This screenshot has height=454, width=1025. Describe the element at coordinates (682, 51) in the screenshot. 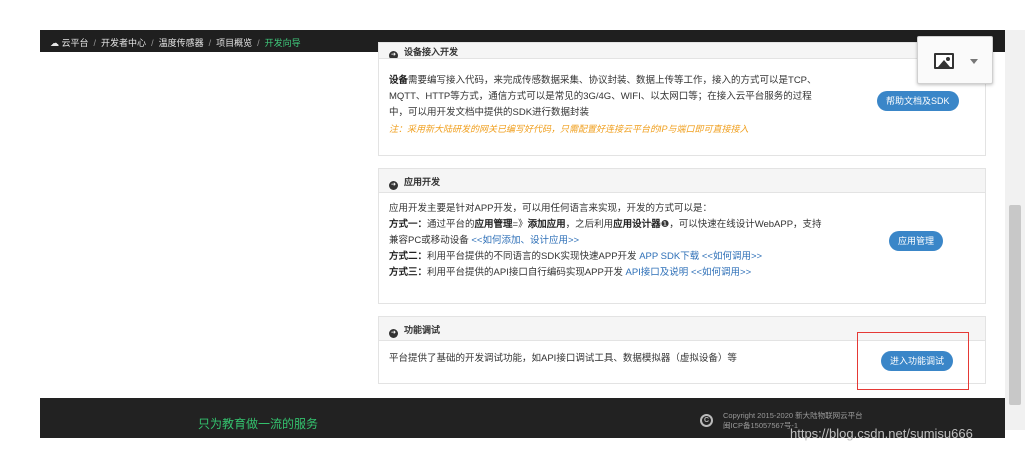

I see `panel-header: ➜ 设备接入开发` at that location.